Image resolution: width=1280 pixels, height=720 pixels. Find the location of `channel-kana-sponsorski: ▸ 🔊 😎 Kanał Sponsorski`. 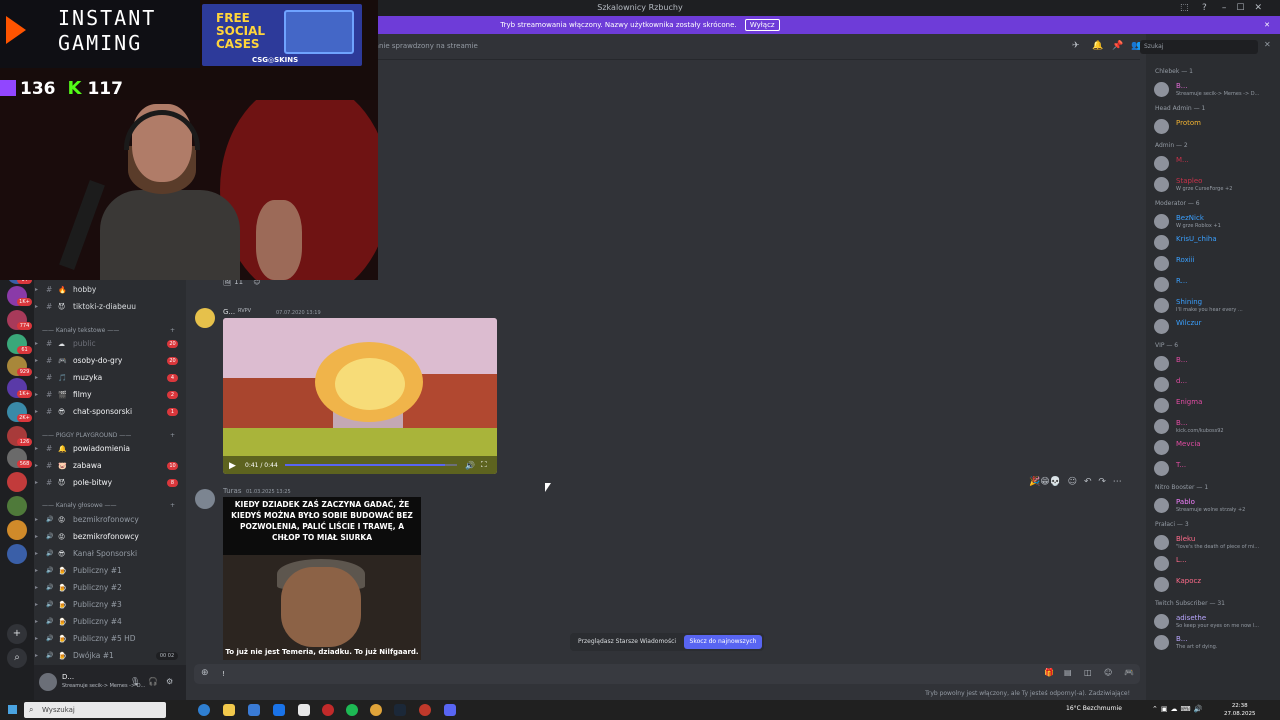

channel-kana-sponsorski: ▸ 🔊 😎 Kanał Sponsorski is located at coordinates (110, 554).